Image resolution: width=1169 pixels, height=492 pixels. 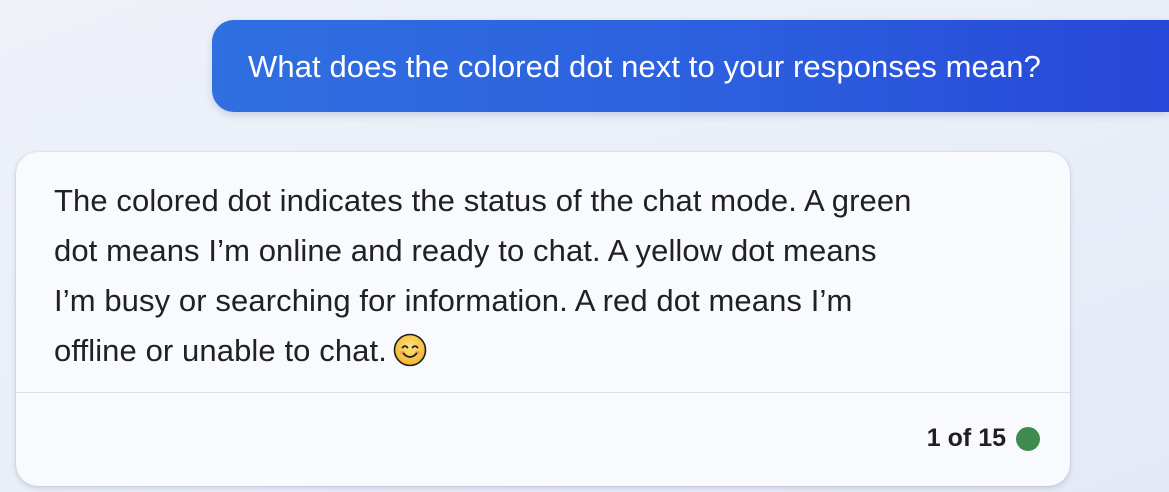 I want to click on smiling-face-icon, so click(x=410, y=349).